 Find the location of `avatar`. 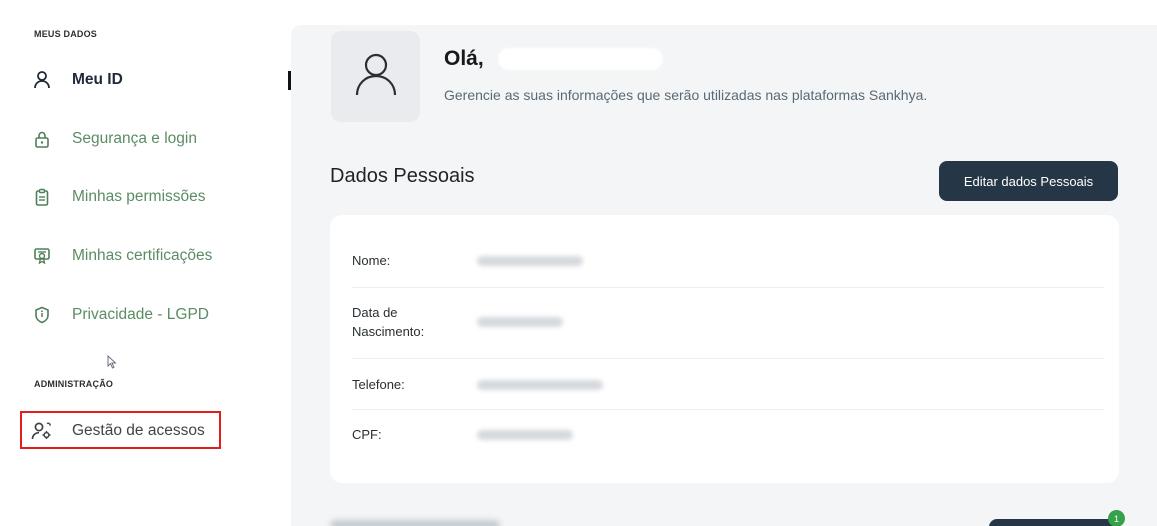

avatar is located at coordinates (375, 76).